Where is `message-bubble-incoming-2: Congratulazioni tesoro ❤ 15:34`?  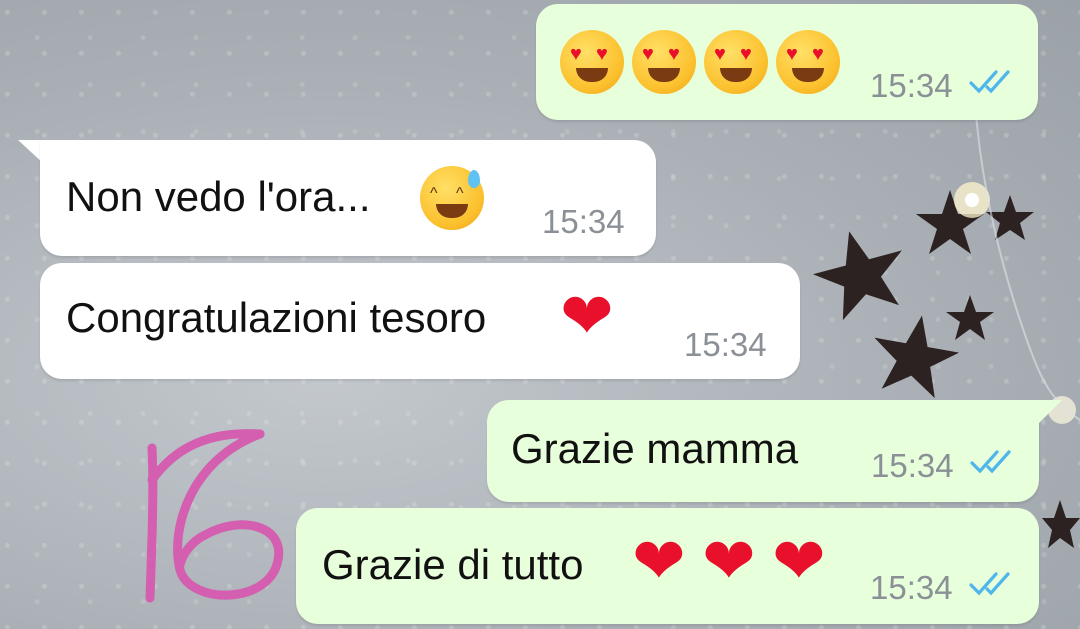
message-bubble-incoming-2: Congratulazioni tesoro ❤ 15:34 is located at coordinates (420, 321).